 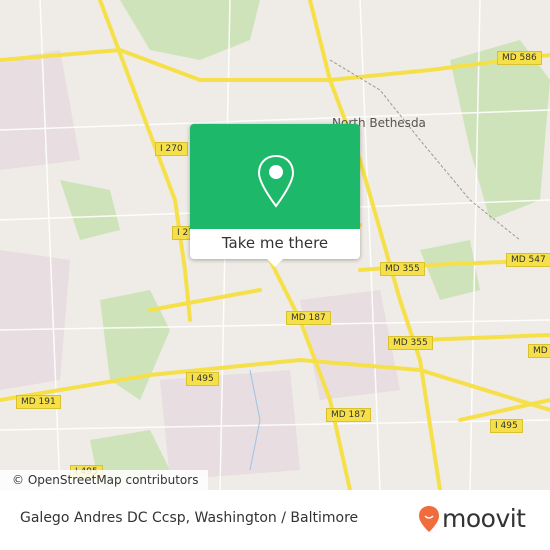 What do you see at coordinates (528, 260) in the screenshot?
I see `road-label: MD 547` at bounding box center [528, 260].